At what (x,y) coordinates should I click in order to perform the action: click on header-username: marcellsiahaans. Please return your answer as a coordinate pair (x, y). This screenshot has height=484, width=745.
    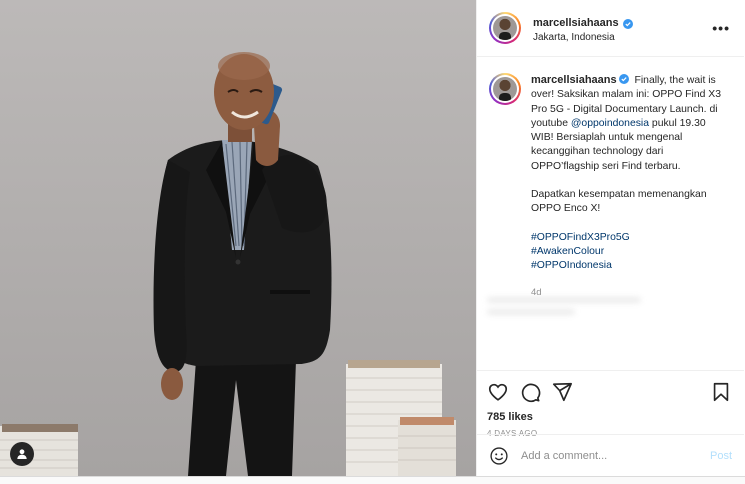
    Looking at the image, I should click on (583, 24).